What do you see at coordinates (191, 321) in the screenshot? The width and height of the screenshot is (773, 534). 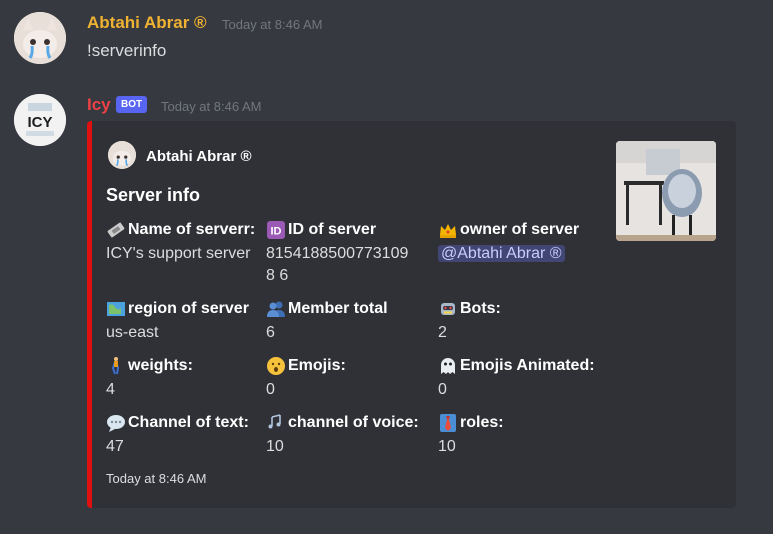 I see `field-server-region: region of server us-east` at bounding box center [191, 321].